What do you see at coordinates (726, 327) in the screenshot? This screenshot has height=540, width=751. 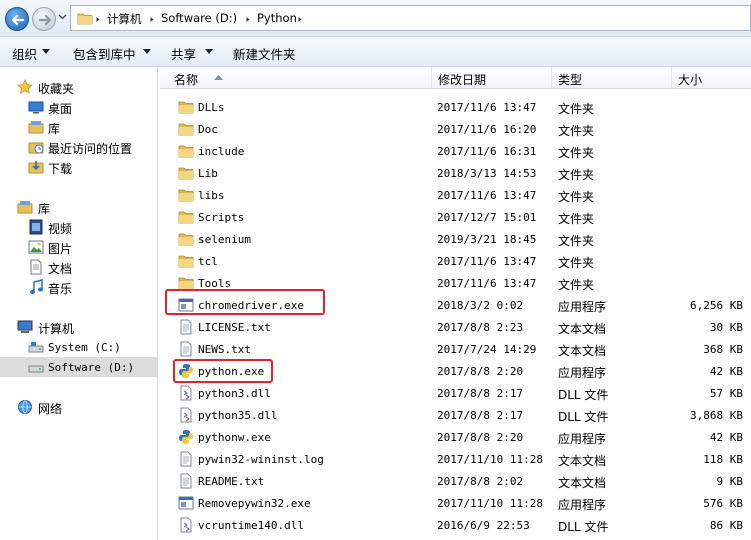 I see `file-size: 30 KB` at bounding box center [726, 327].